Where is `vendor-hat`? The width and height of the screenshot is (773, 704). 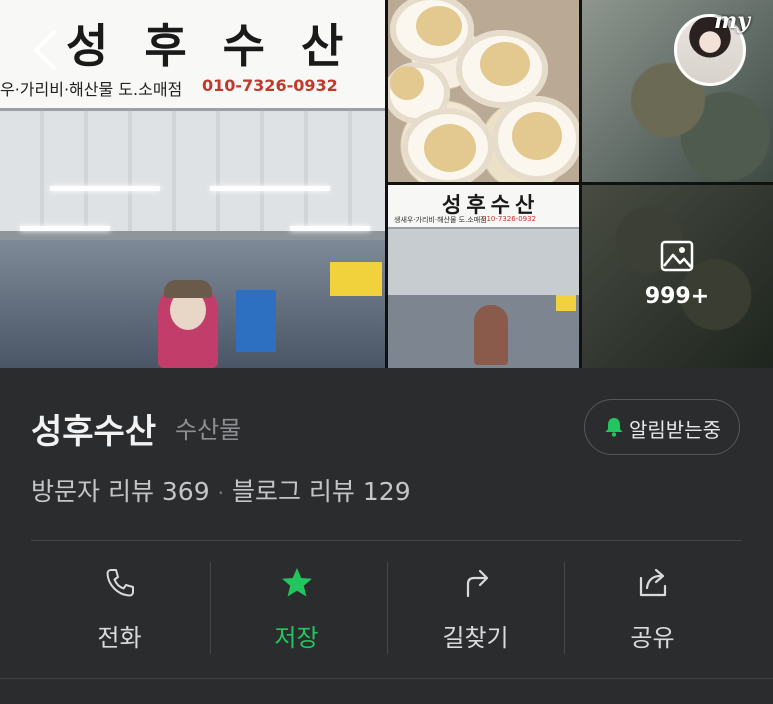 vendor-hat is located at coordinates (188, 289).